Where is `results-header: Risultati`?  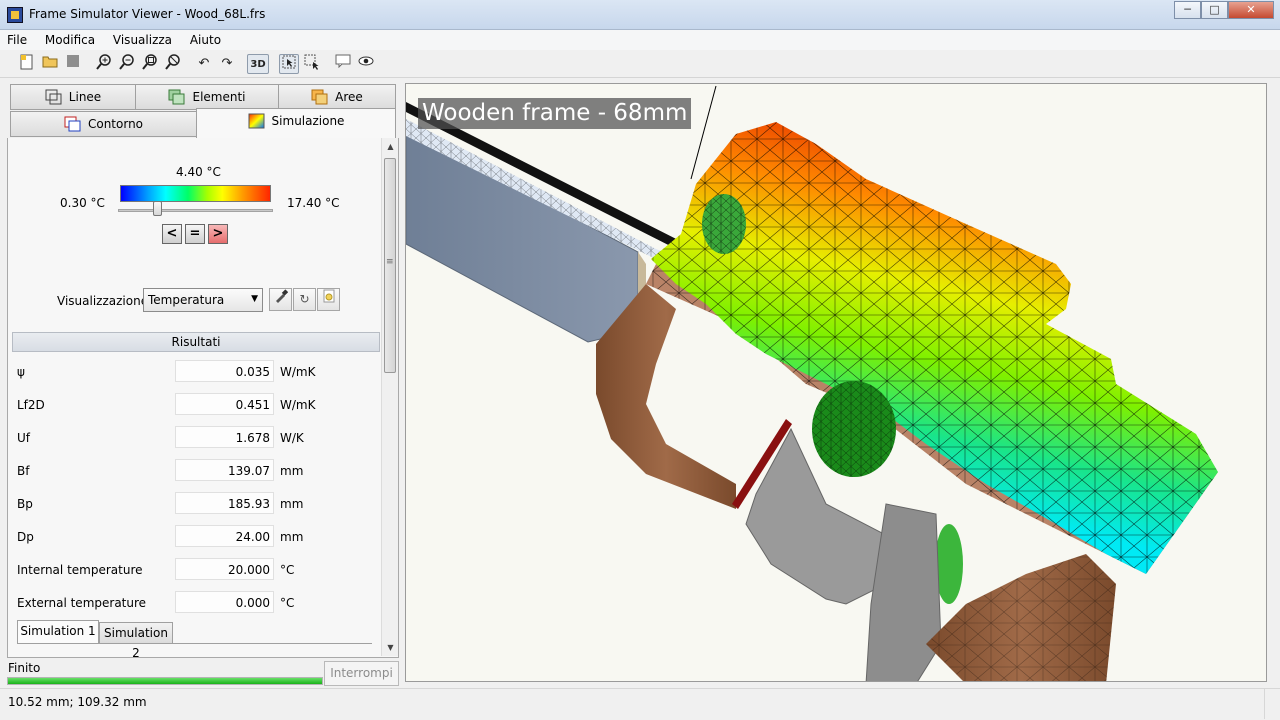
results-header: Risultati is located at coordinates (196, 342).